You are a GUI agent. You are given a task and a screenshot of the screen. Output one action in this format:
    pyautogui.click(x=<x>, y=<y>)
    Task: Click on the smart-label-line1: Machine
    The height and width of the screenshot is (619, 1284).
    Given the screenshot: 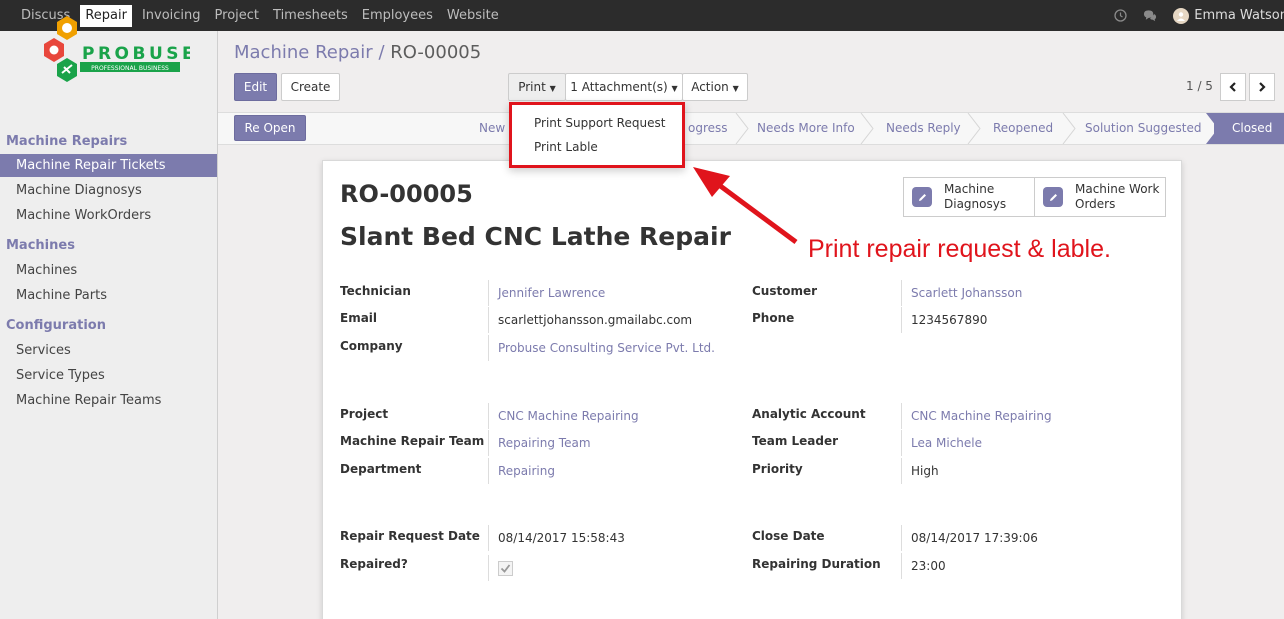 What is the action you would take?
    pyautogui.click(x=969, y=189)
    